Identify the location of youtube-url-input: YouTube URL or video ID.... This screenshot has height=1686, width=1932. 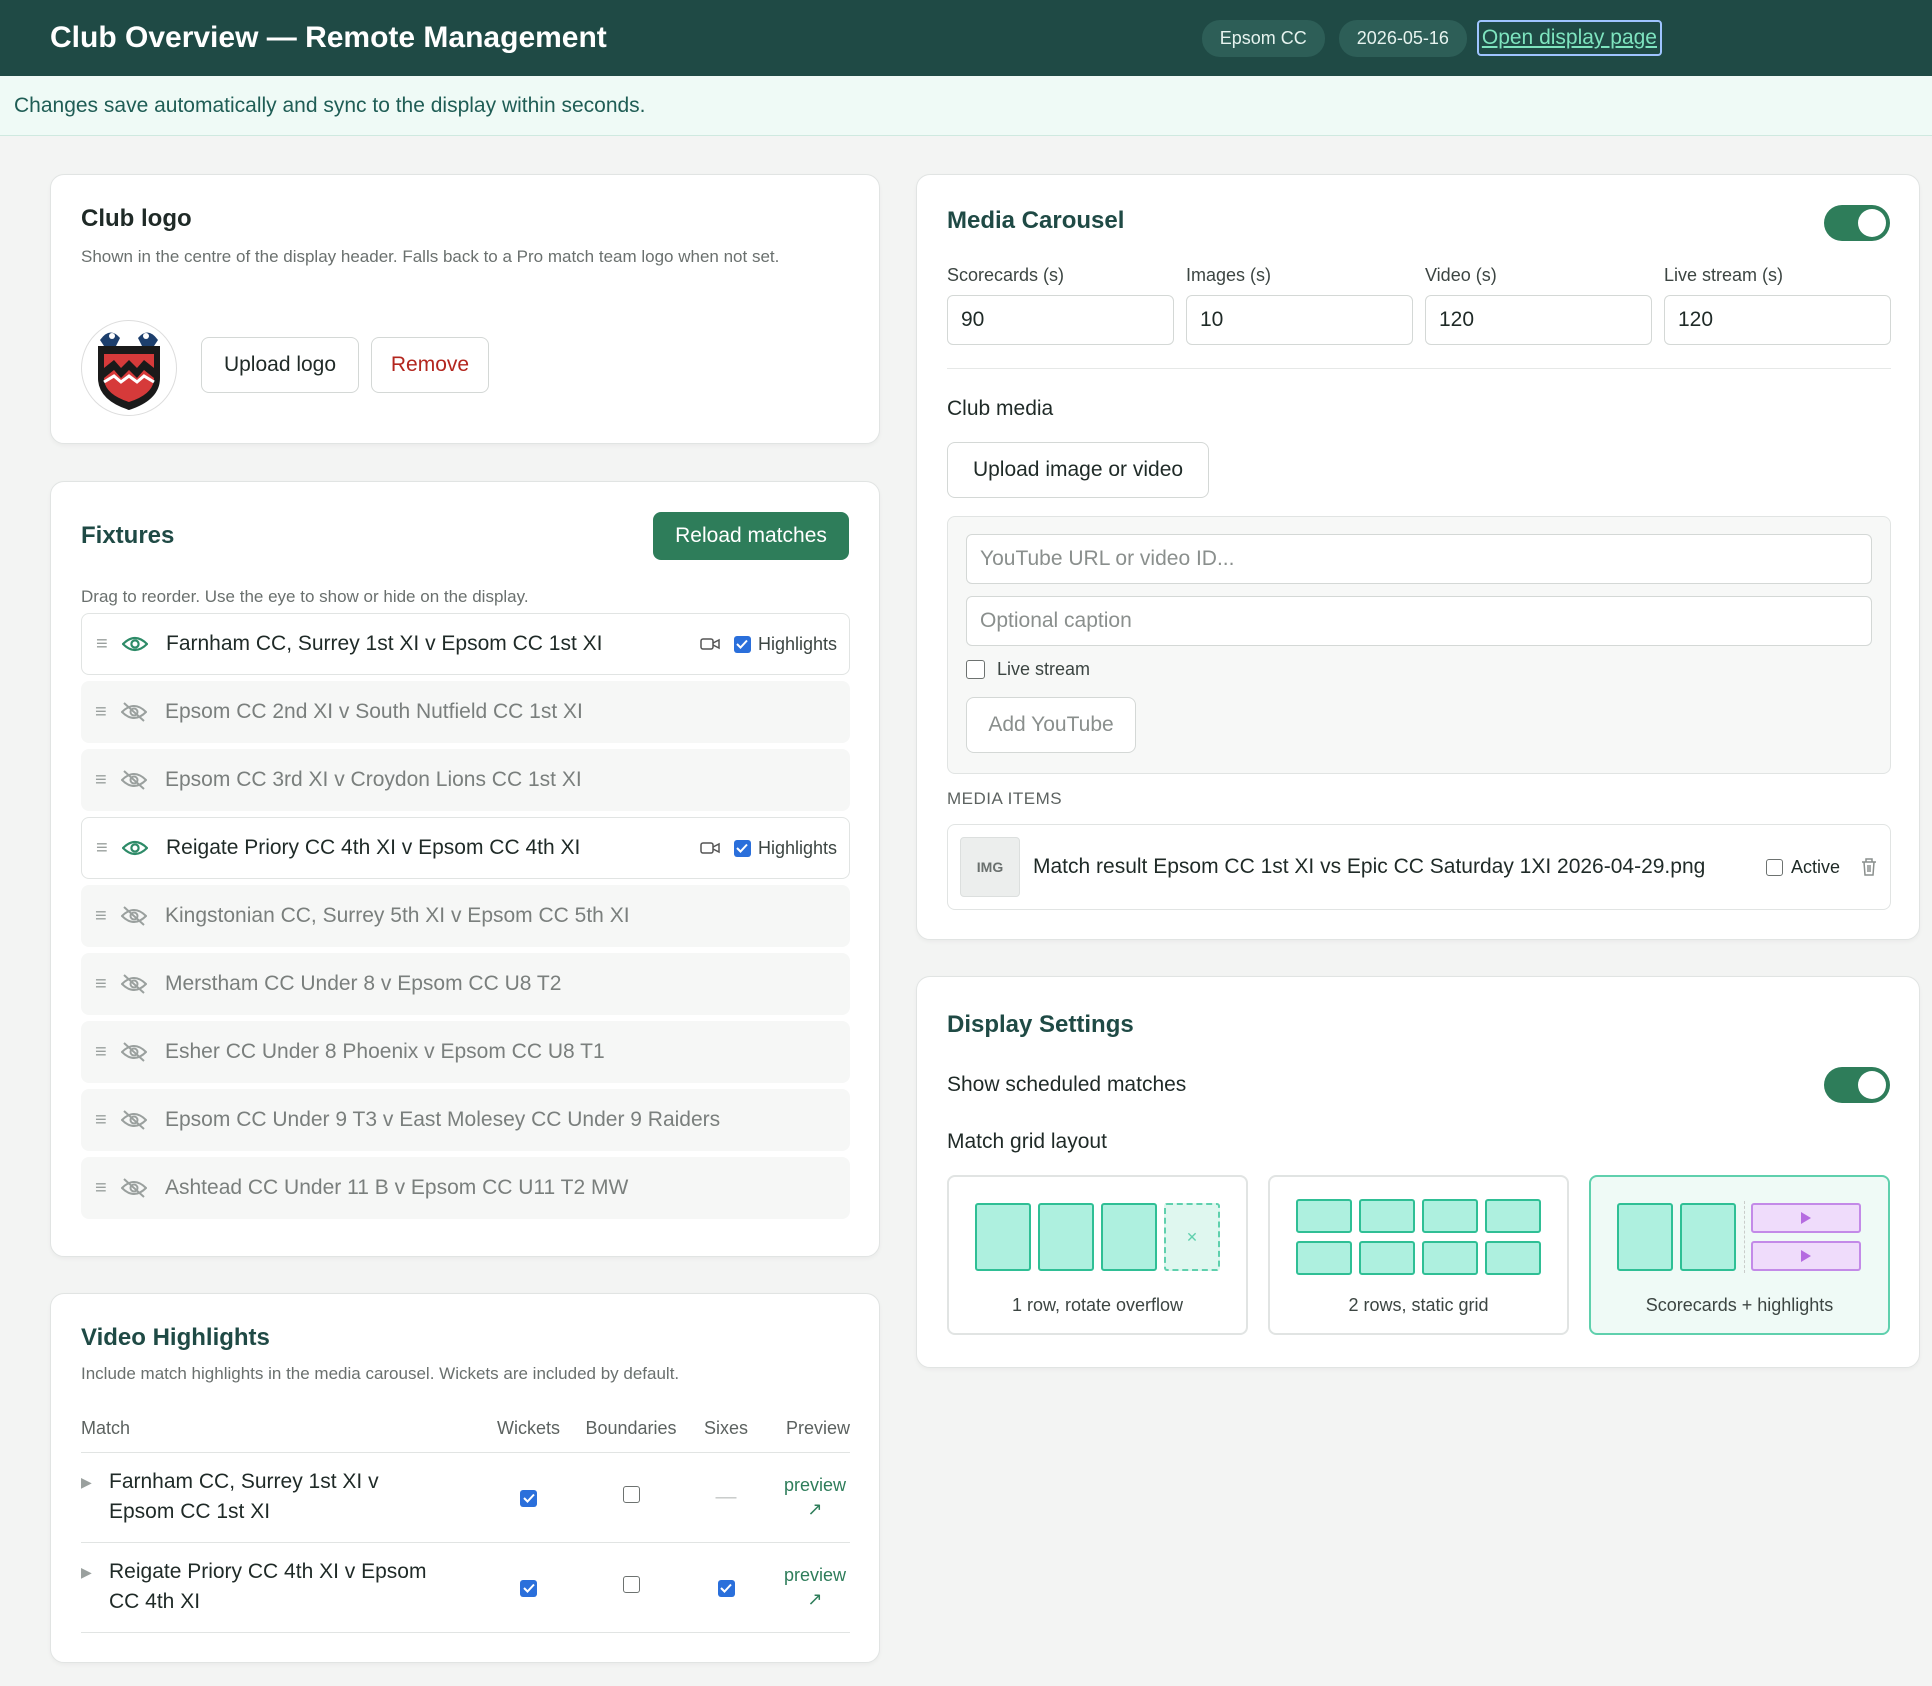
(1419, 559).